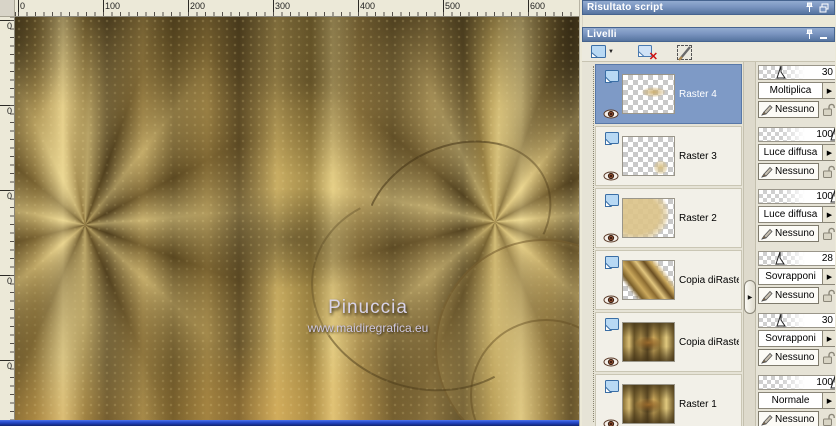 The image size is (836, 426). What do you see at coordinates (113, 6) in the screenshot?
I see `ruler-label: 100` at bounding box center [113, 6].